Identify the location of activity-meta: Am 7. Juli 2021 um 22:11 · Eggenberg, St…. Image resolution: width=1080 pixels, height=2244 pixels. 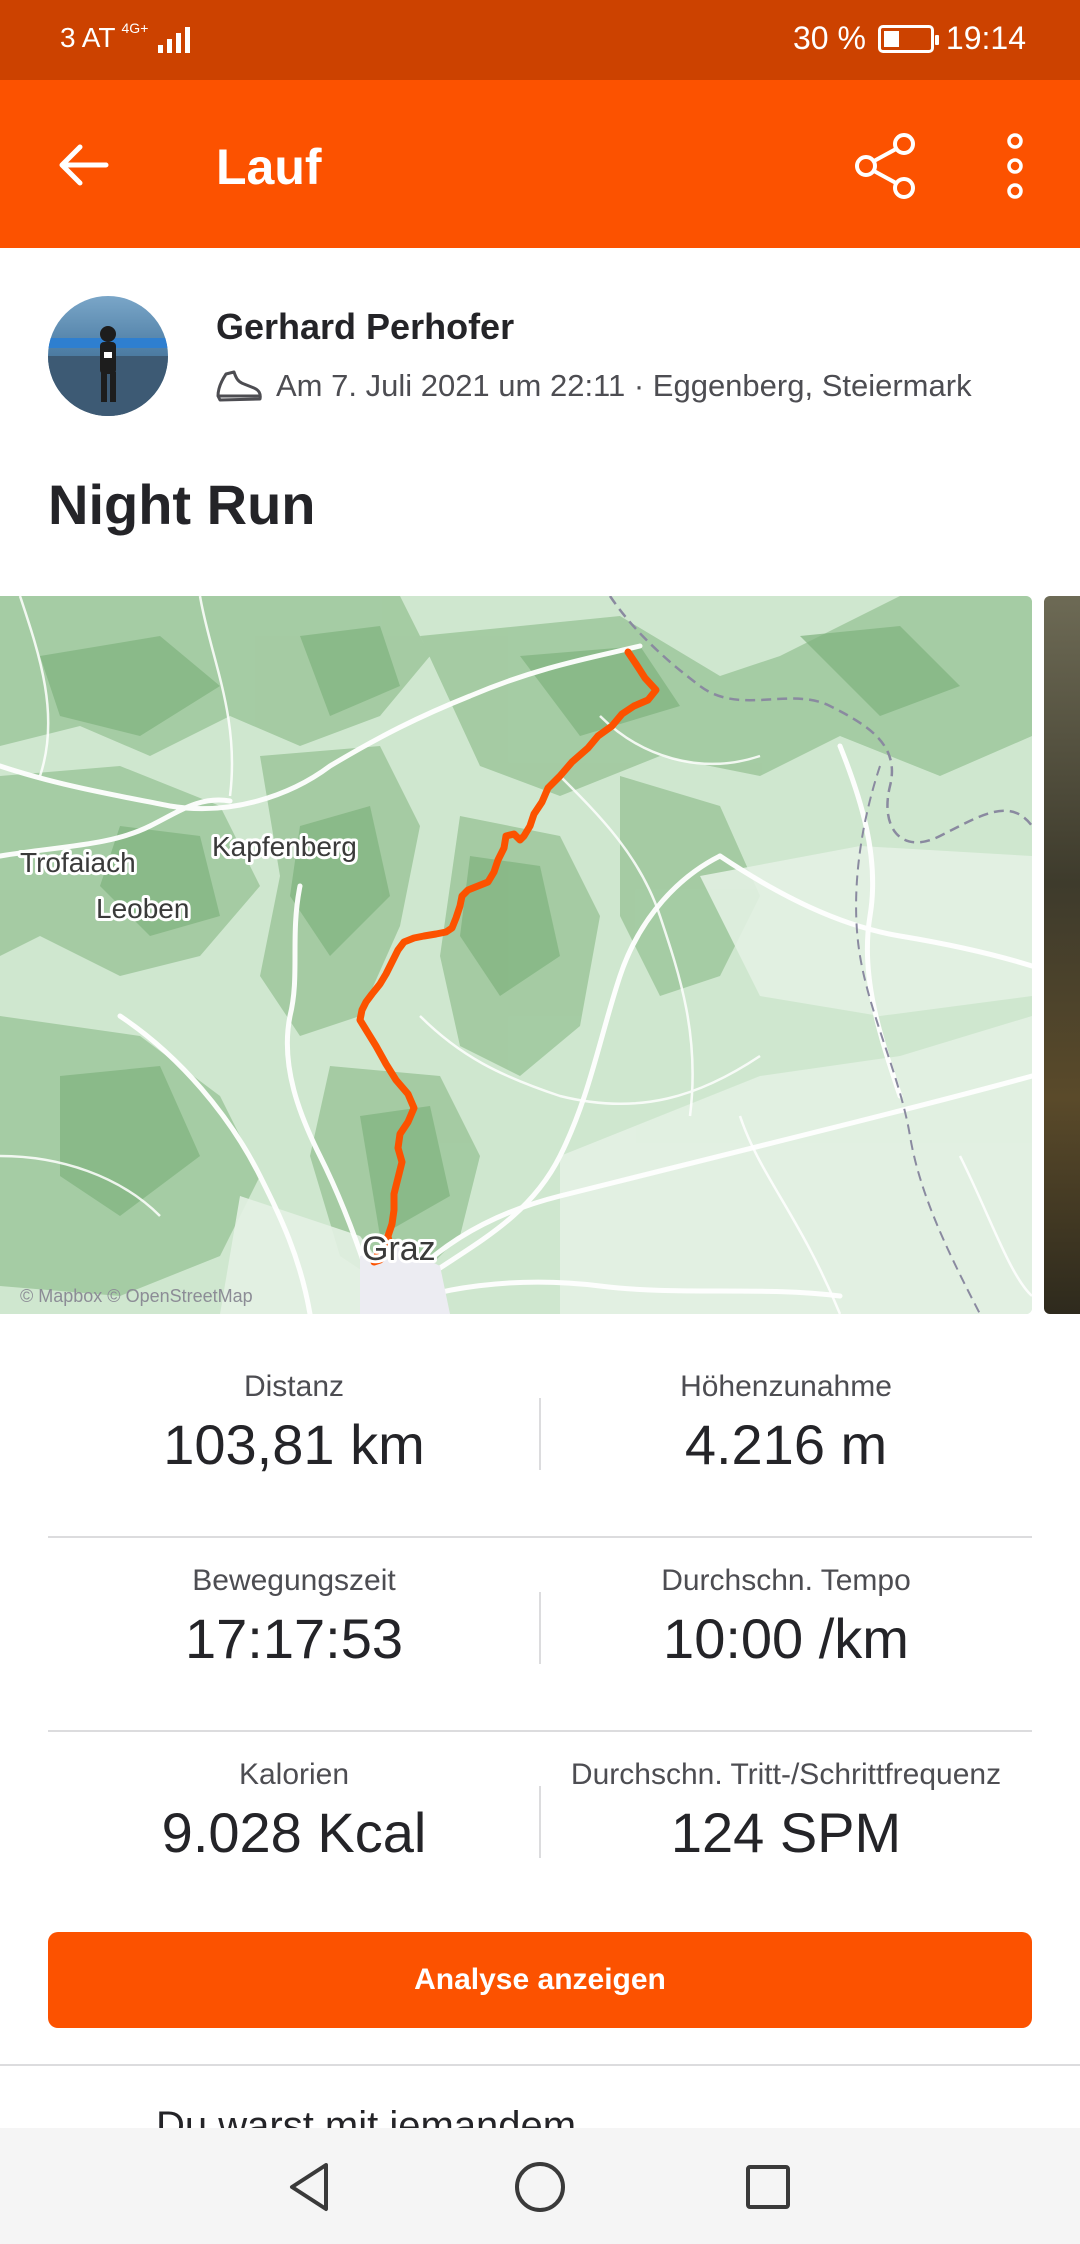
(593, 386).